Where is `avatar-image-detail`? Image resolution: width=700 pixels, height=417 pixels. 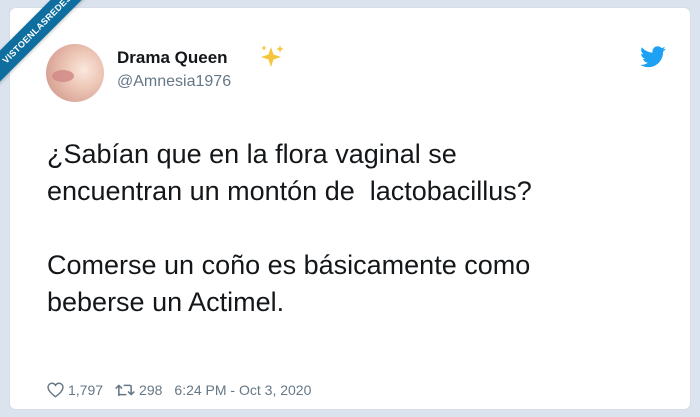
avatar-image-detail is located at coordinates (63, 76).